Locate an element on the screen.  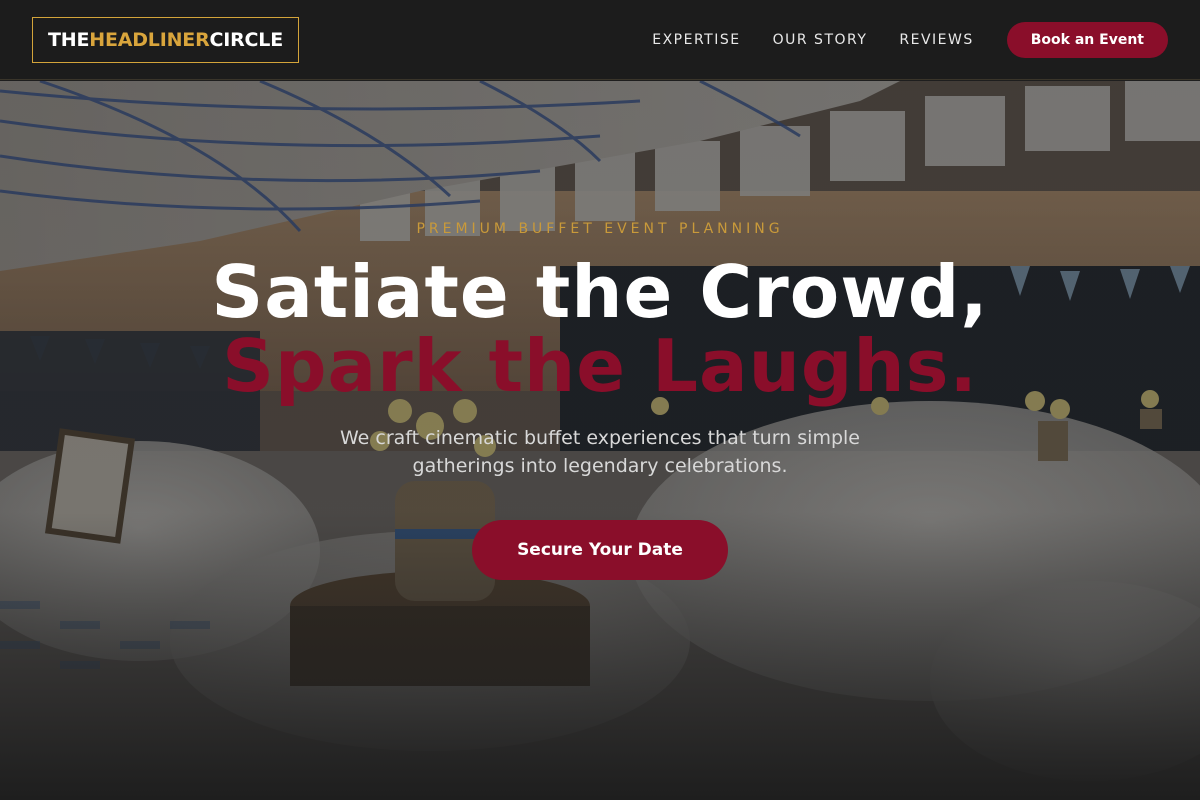
hero-eyebrow: PREMIUM BUFFET EVENT PLANNING is located at coordinates (600, 229).